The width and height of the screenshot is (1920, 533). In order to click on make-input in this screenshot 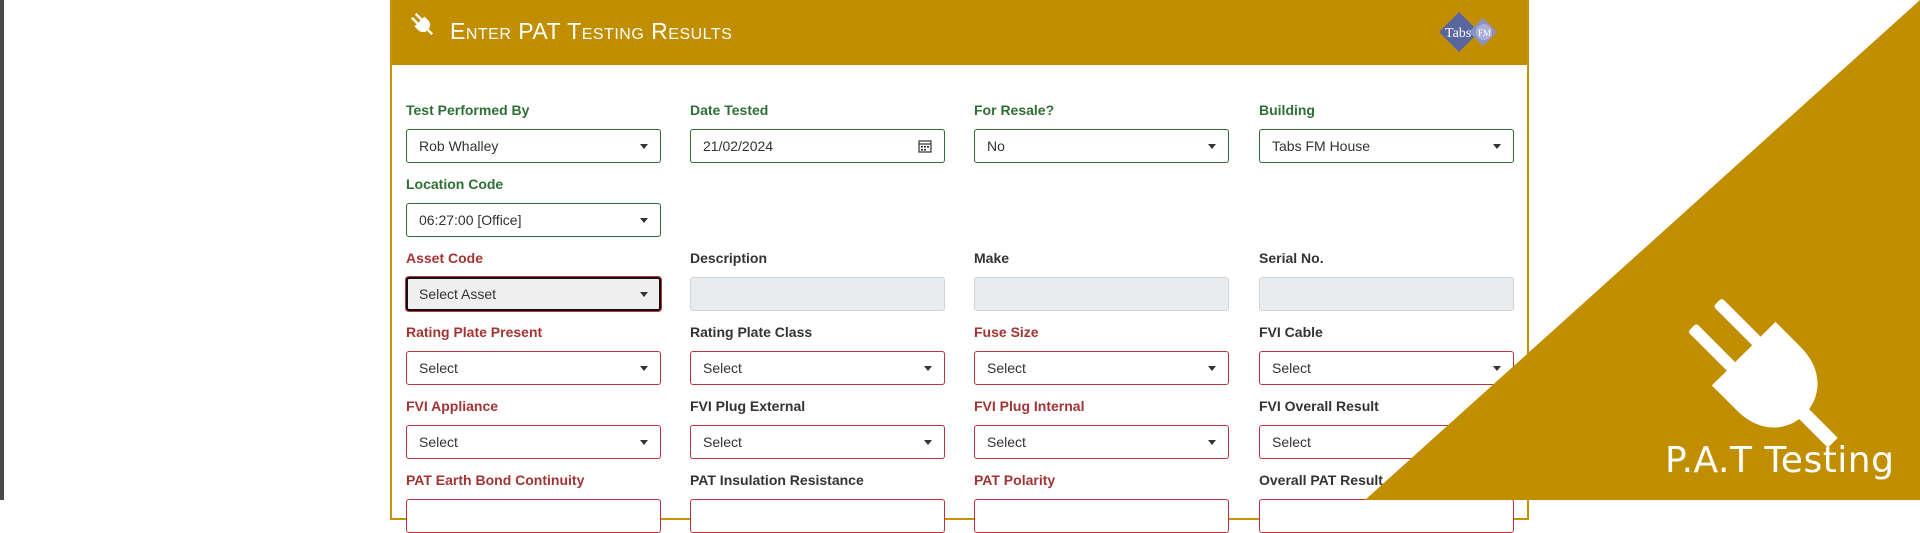, I will do `click(1101, 294)`.